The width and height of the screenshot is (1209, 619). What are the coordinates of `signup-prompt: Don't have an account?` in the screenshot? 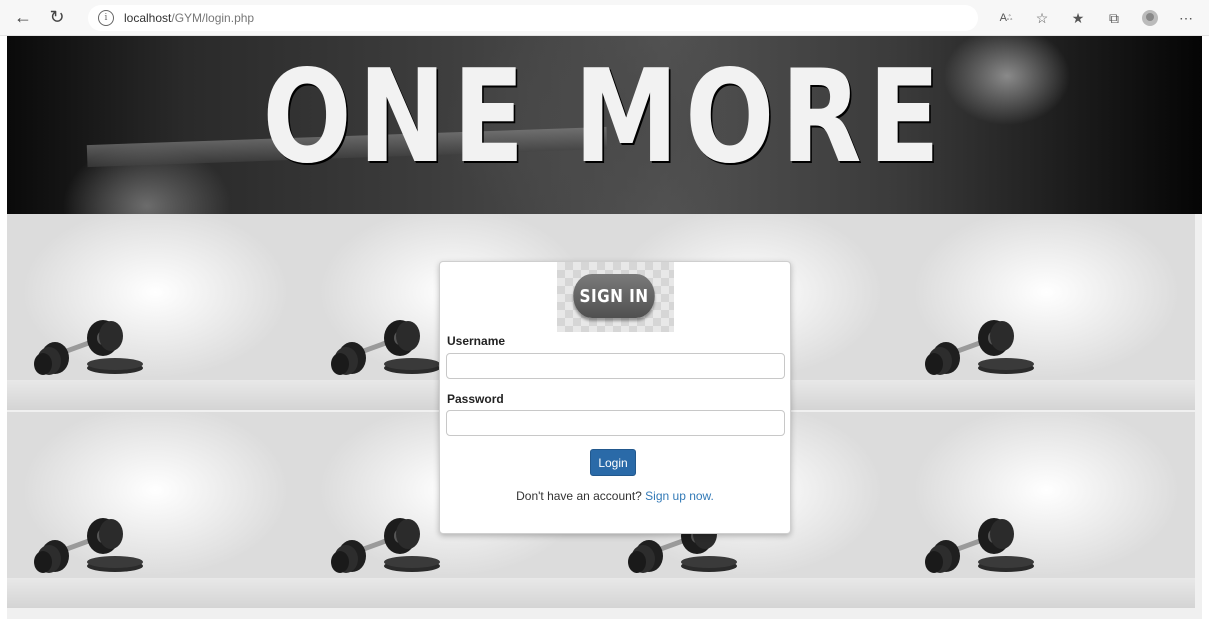 It's located at (579, 496).